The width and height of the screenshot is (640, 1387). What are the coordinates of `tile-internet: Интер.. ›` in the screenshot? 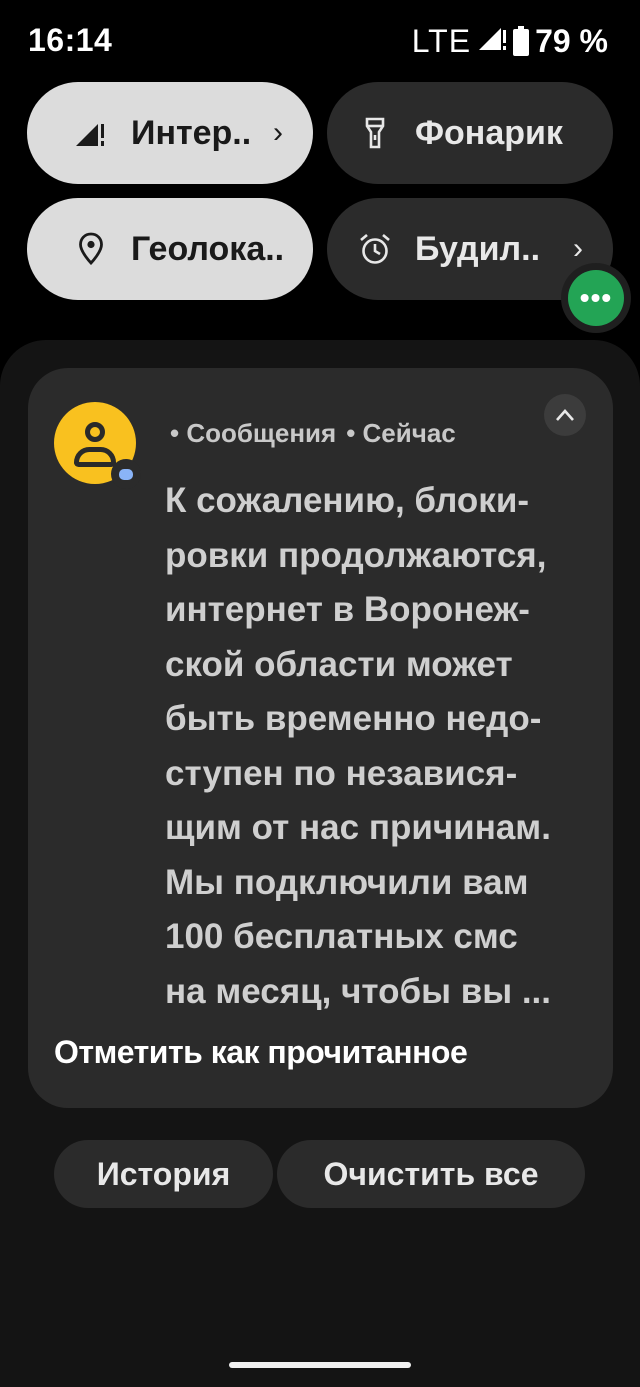 It's located at (170, 133).